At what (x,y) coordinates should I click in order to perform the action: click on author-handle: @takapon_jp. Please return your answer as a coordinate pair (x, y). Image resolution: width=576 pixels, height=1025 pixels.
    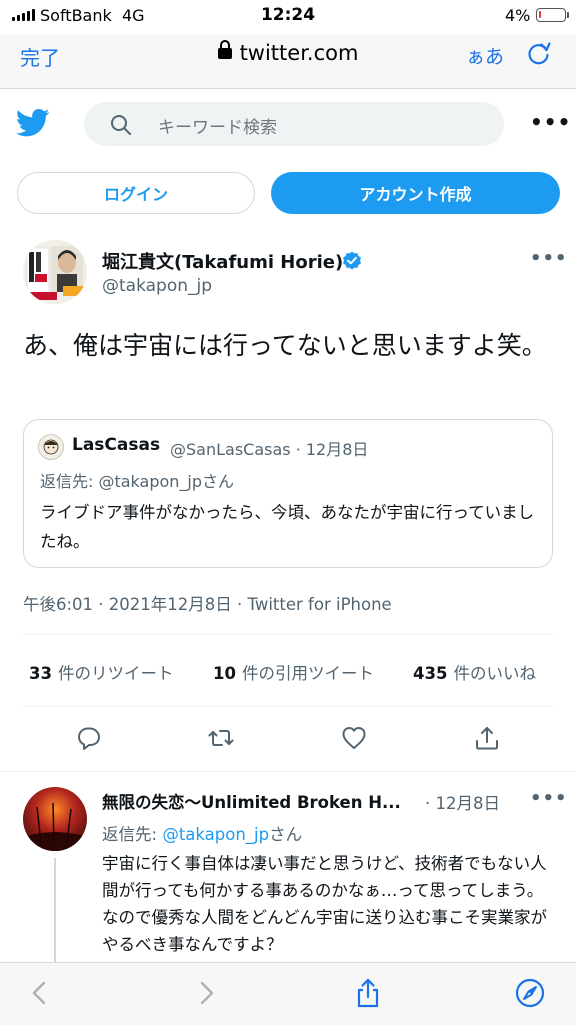
    Looking at the image, I should click on (157, 286).